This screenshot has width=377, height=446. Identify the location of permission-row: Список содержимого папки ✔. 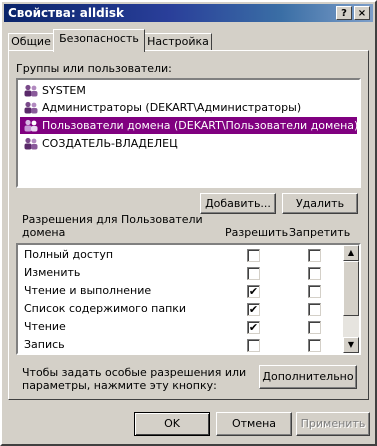
(178, 309).